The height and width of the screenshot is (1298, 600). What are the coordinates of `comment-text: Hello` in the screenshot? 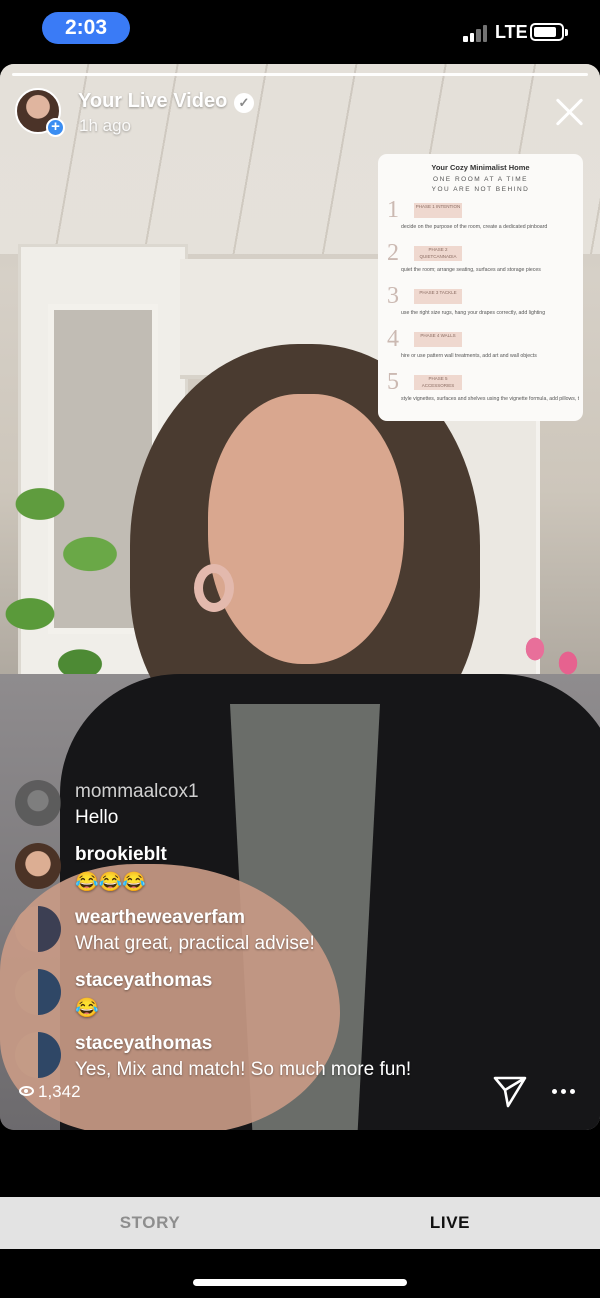 It's located at (97, 817).